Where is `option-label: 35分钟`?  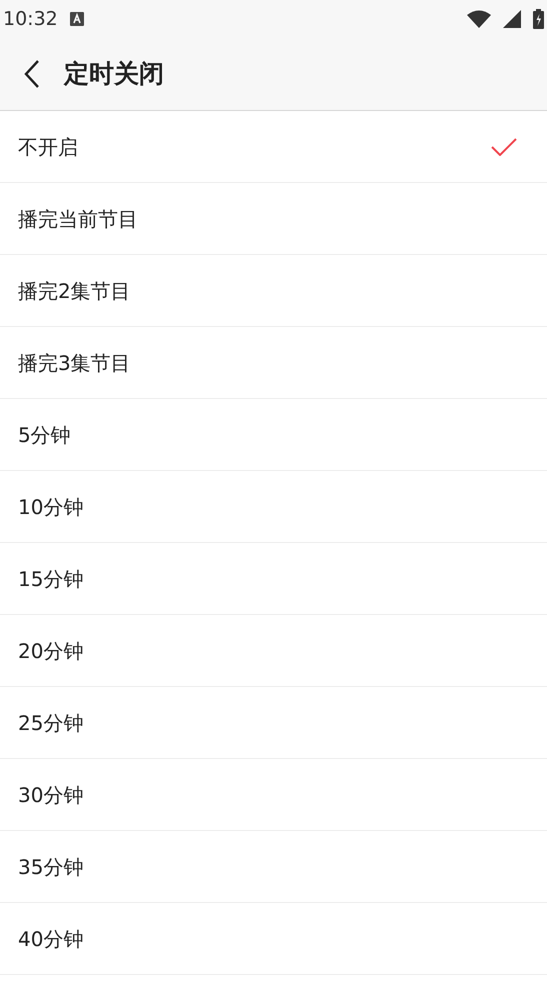
option-label: 35分钟 is located at coordinates (51, 867).